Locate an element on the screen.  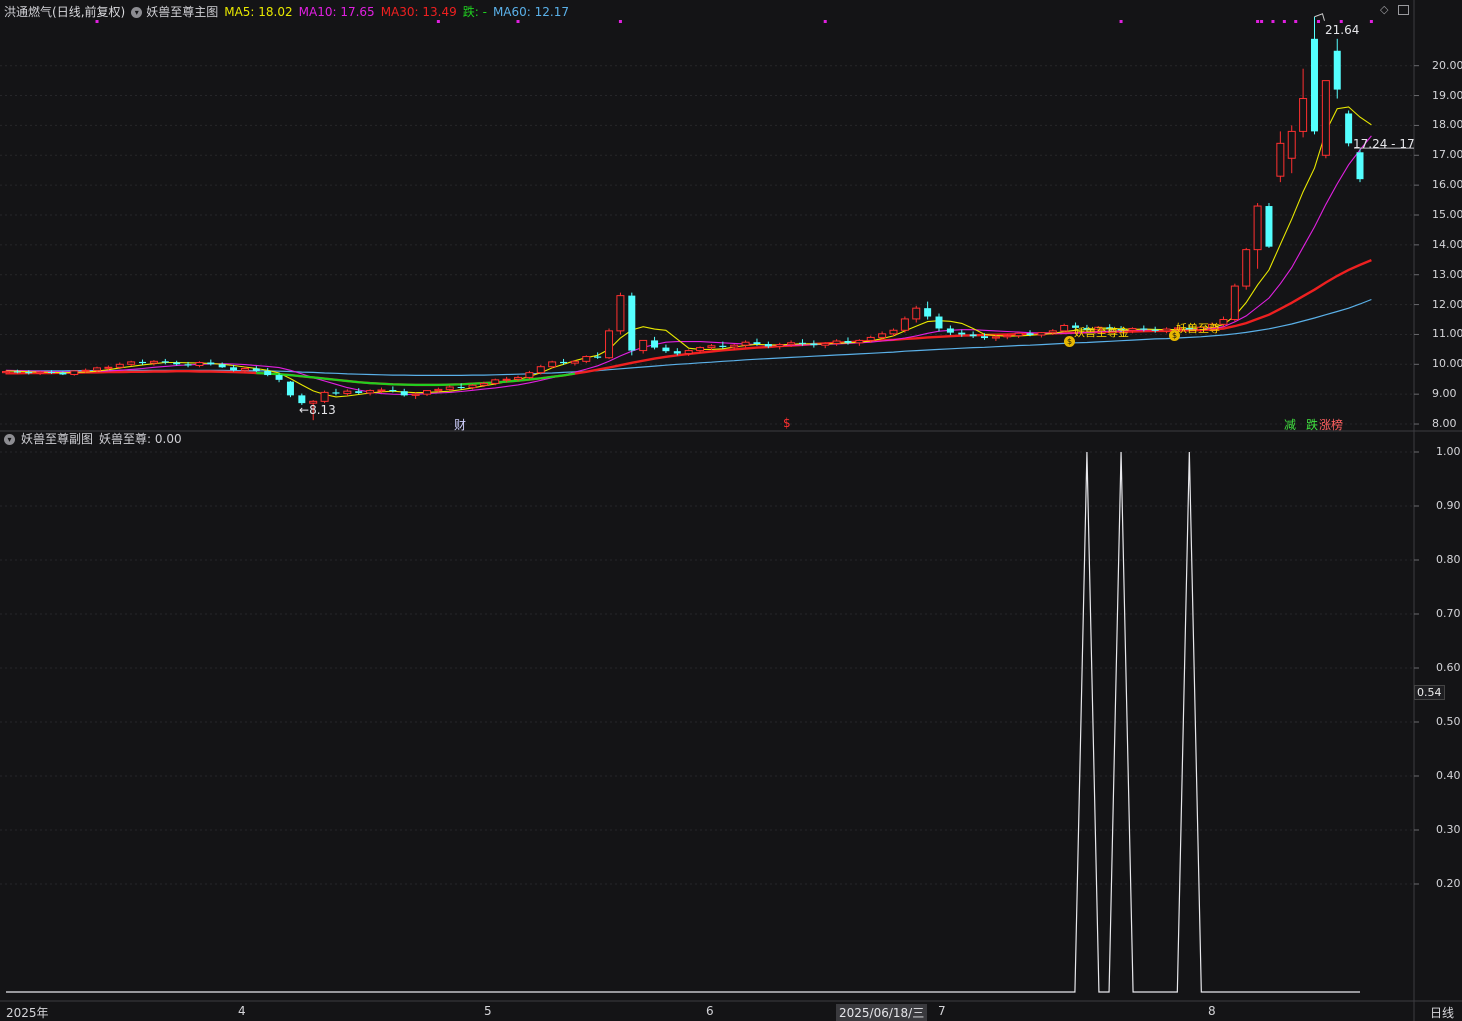
diamond-icon: ◇ is located at coordinates (1386, 10).